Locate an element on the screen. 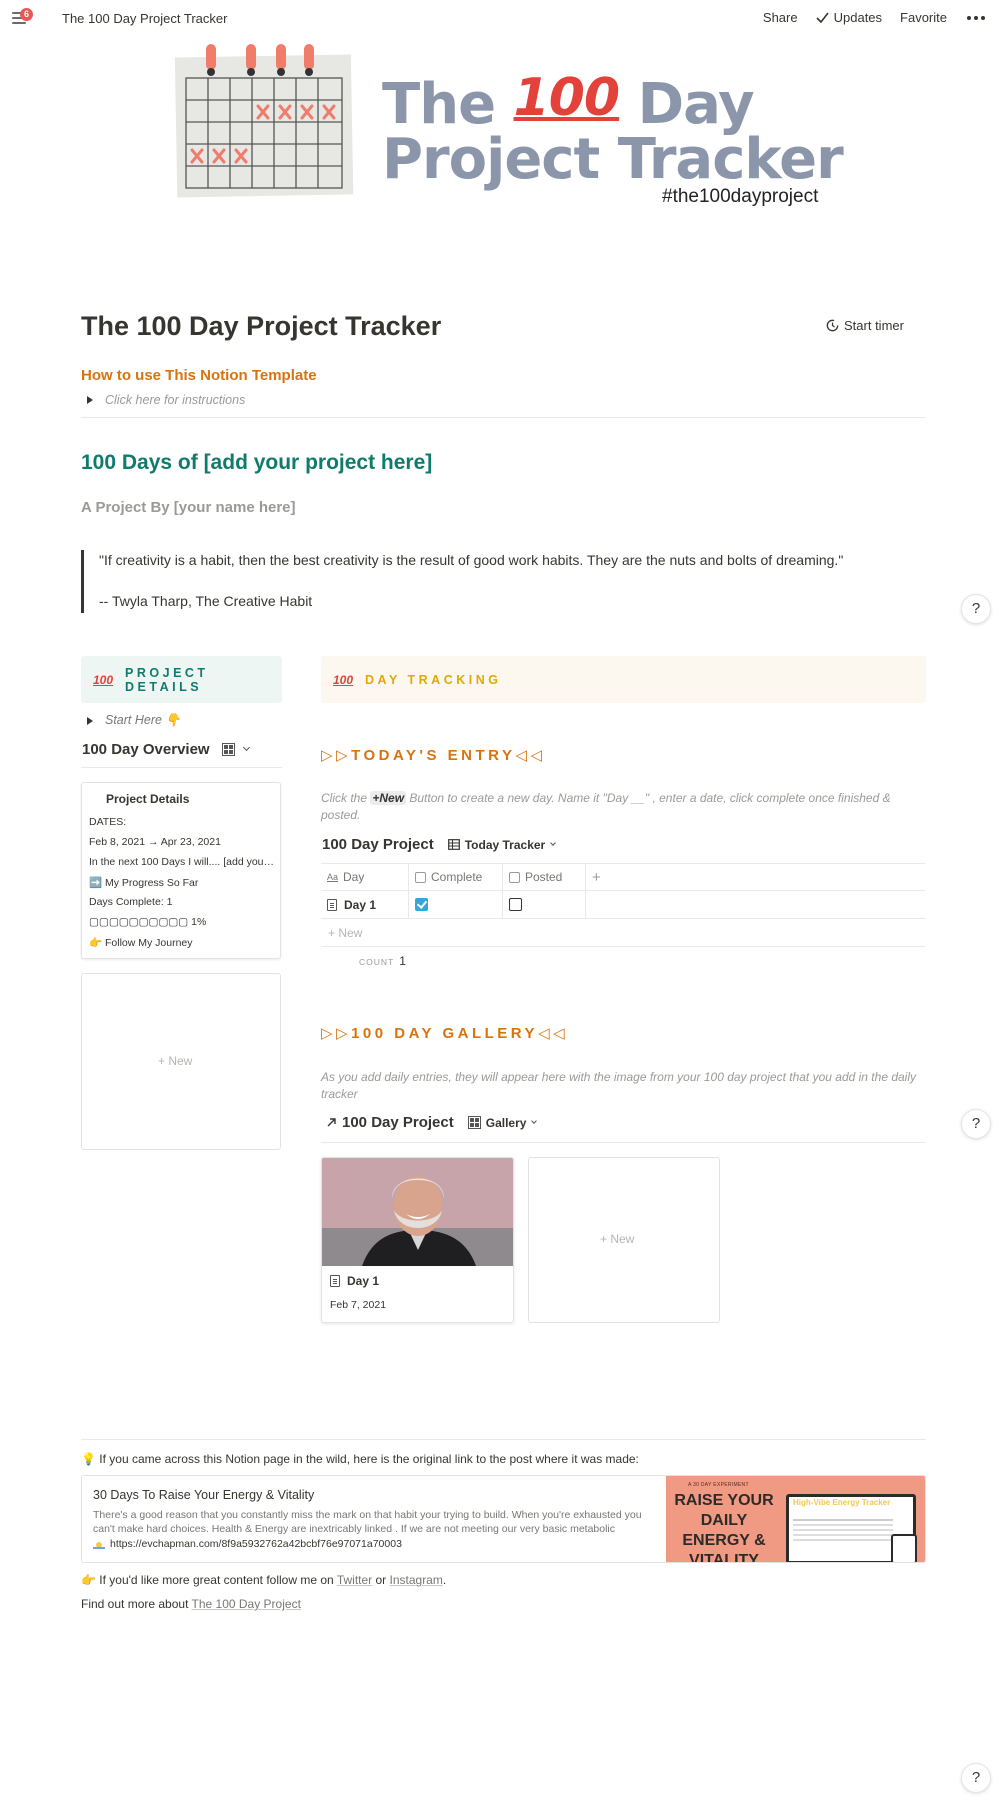  callout-label: DAY TRACKING is located at coordinates (433, 679).